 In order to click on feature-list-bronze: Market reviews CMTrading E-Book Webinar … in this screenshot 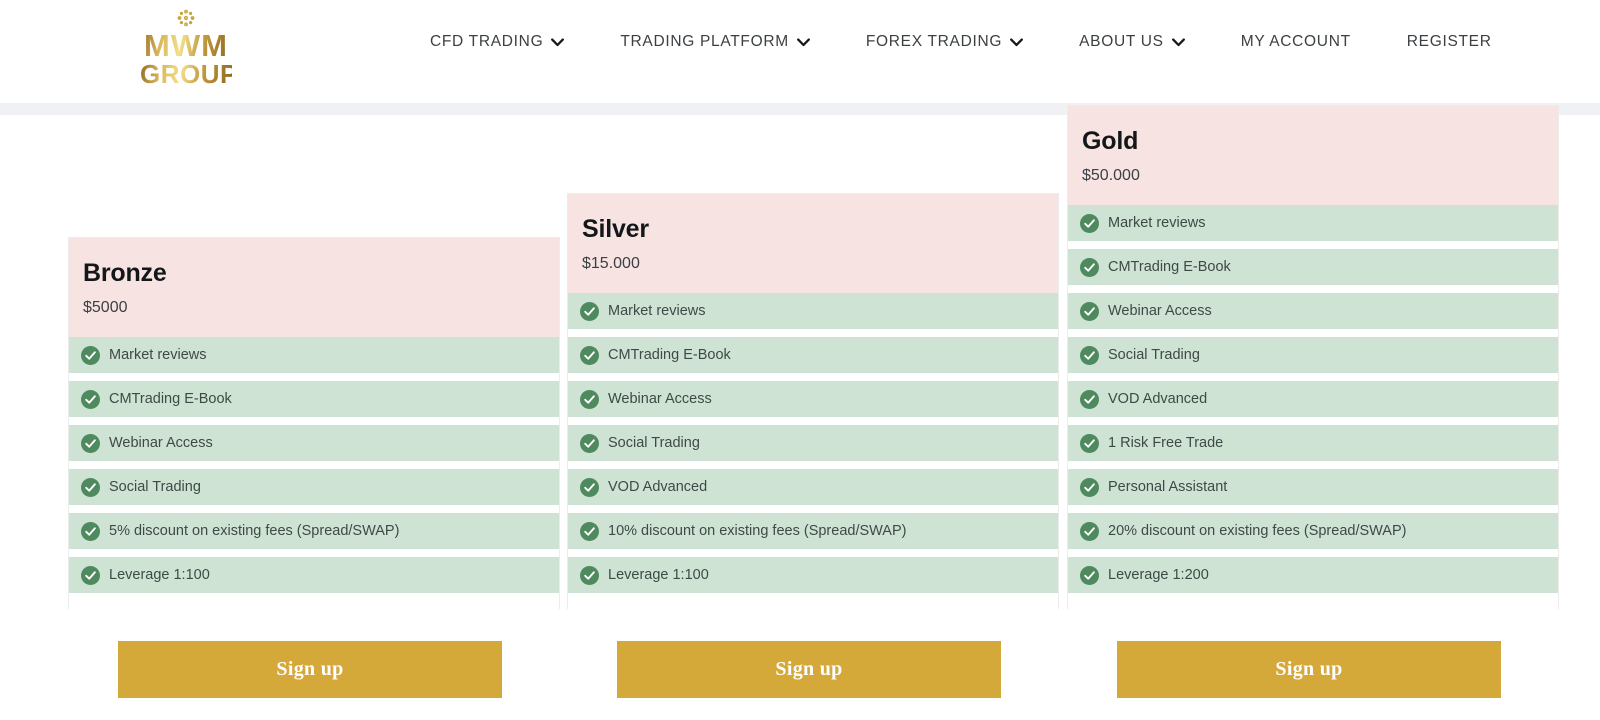, I will do `click(314, 473)`.